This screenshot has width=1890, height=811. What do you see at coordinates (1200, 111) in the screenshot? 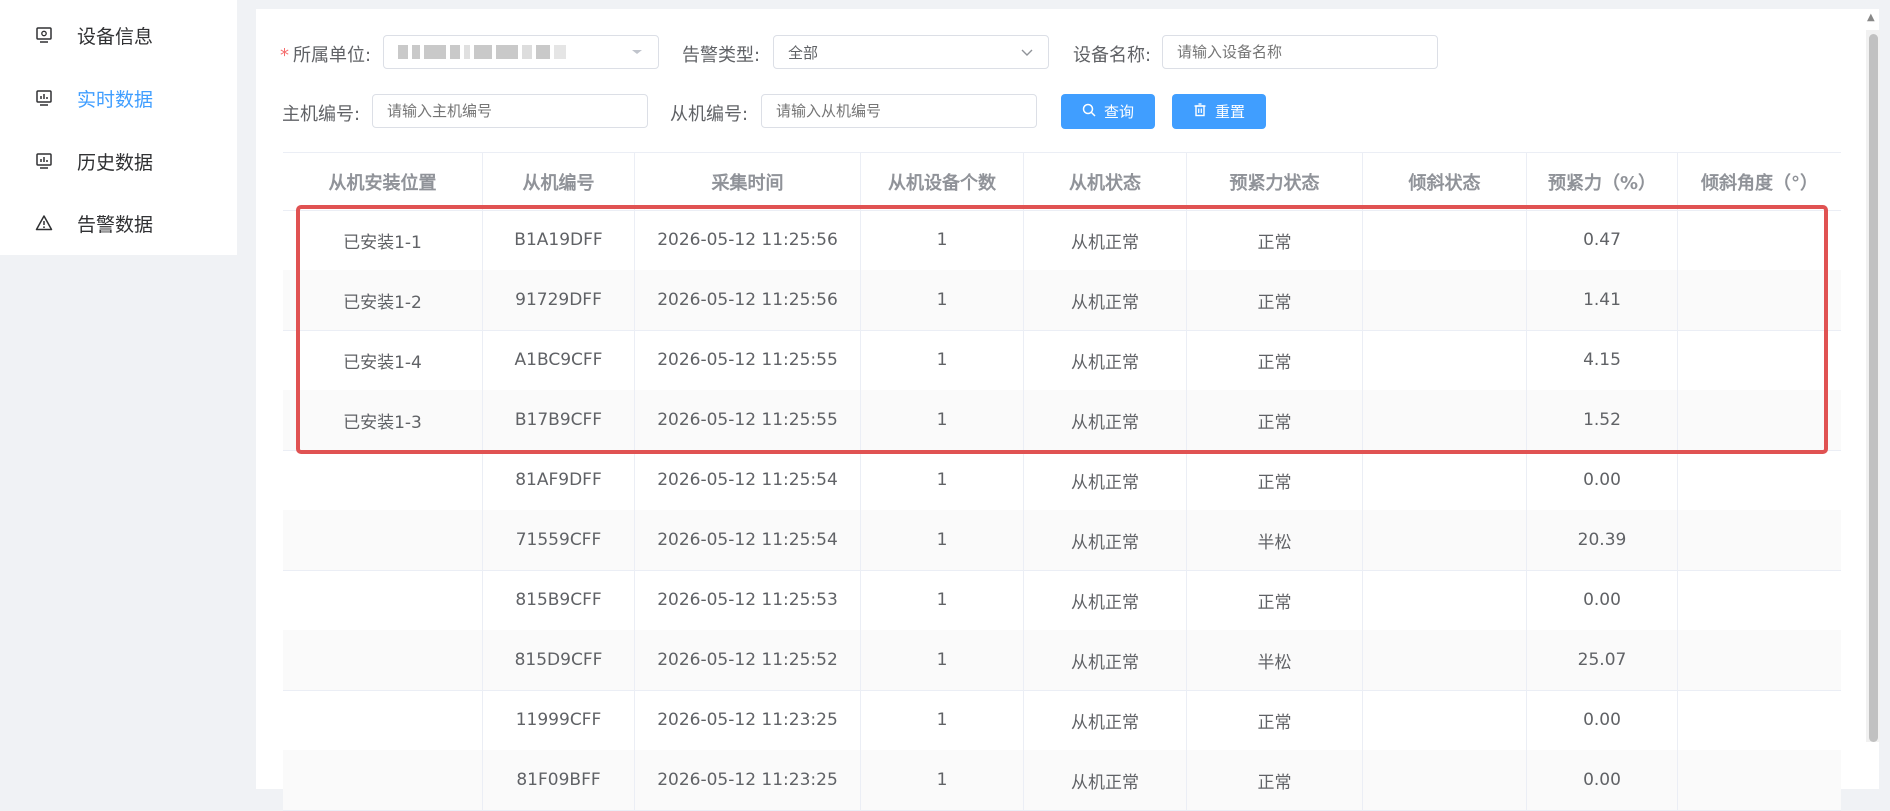
I see `trash-icon` at bounding box center [1200, 111].